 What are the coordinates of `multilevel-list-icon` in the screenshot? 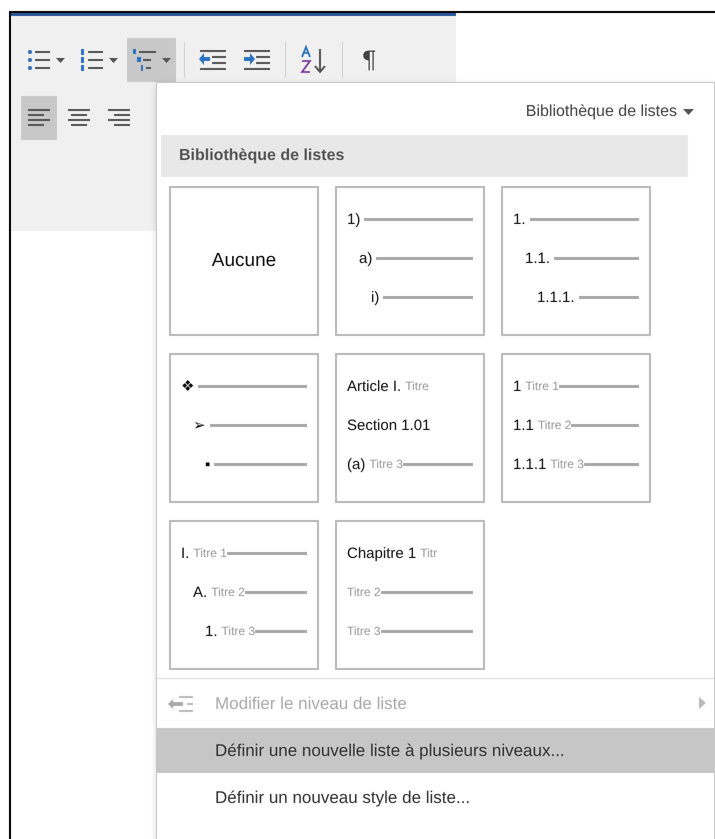 It's located at (145, 60).